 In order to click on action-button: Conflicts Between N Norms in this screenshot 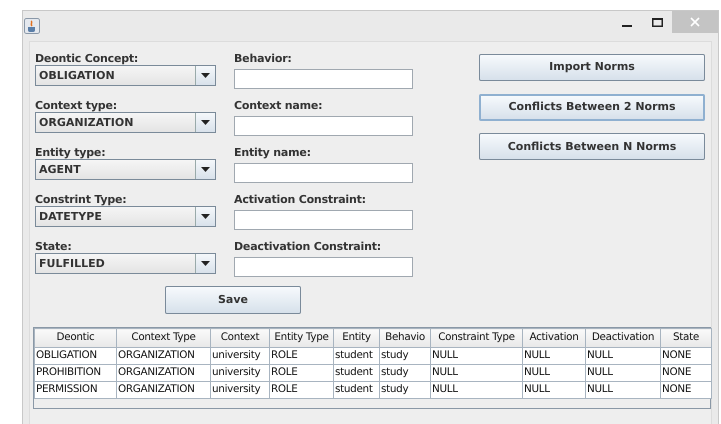, I will do `click(592, 146)`.